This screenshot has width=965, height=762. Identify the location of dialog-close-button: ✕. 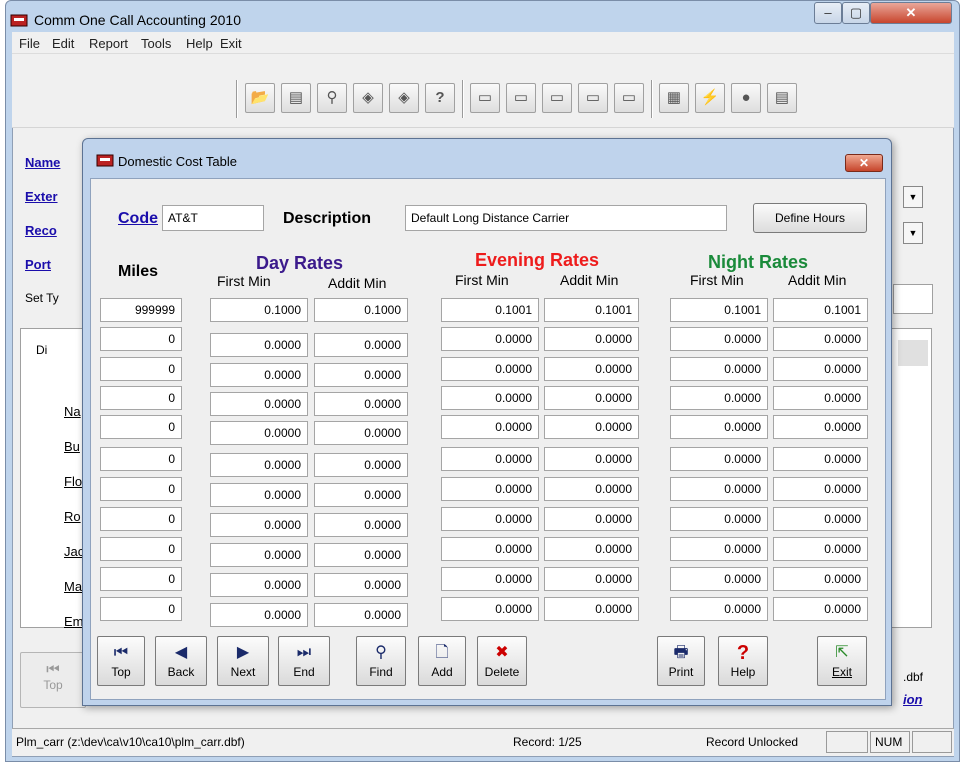
(864, 163).